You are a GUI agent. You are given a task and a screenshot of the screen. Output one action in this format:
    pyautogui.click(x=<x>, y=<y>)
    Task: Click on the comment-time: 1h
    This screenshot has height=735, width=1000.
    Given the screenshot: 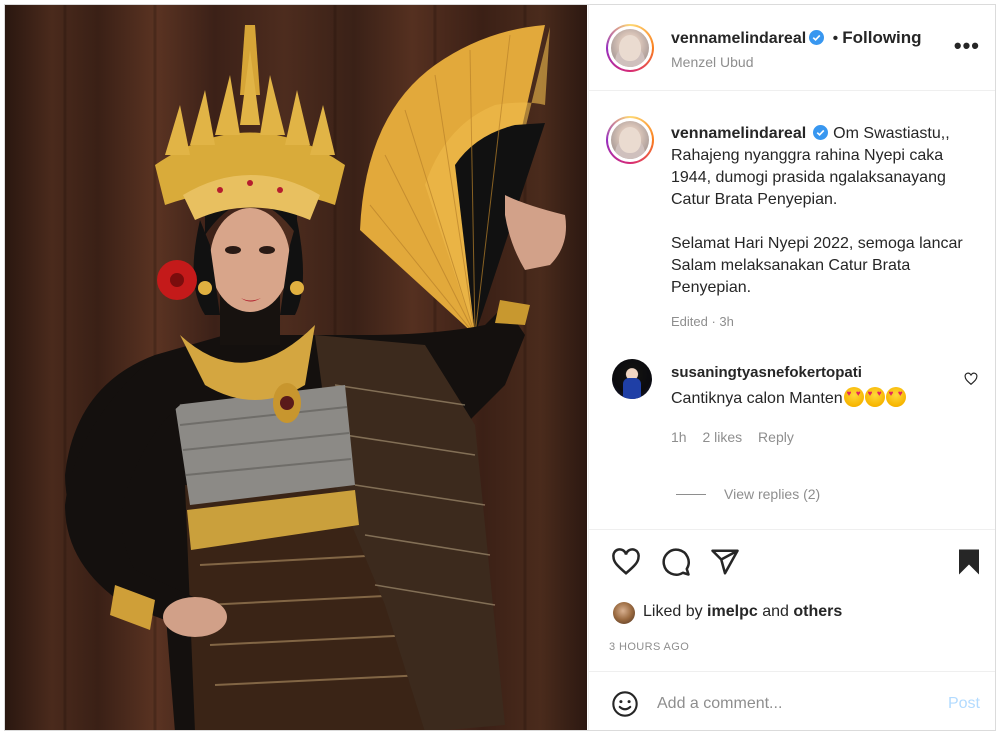 What is the action you would take?
    pyautogui.click(x=679, y=437)
    